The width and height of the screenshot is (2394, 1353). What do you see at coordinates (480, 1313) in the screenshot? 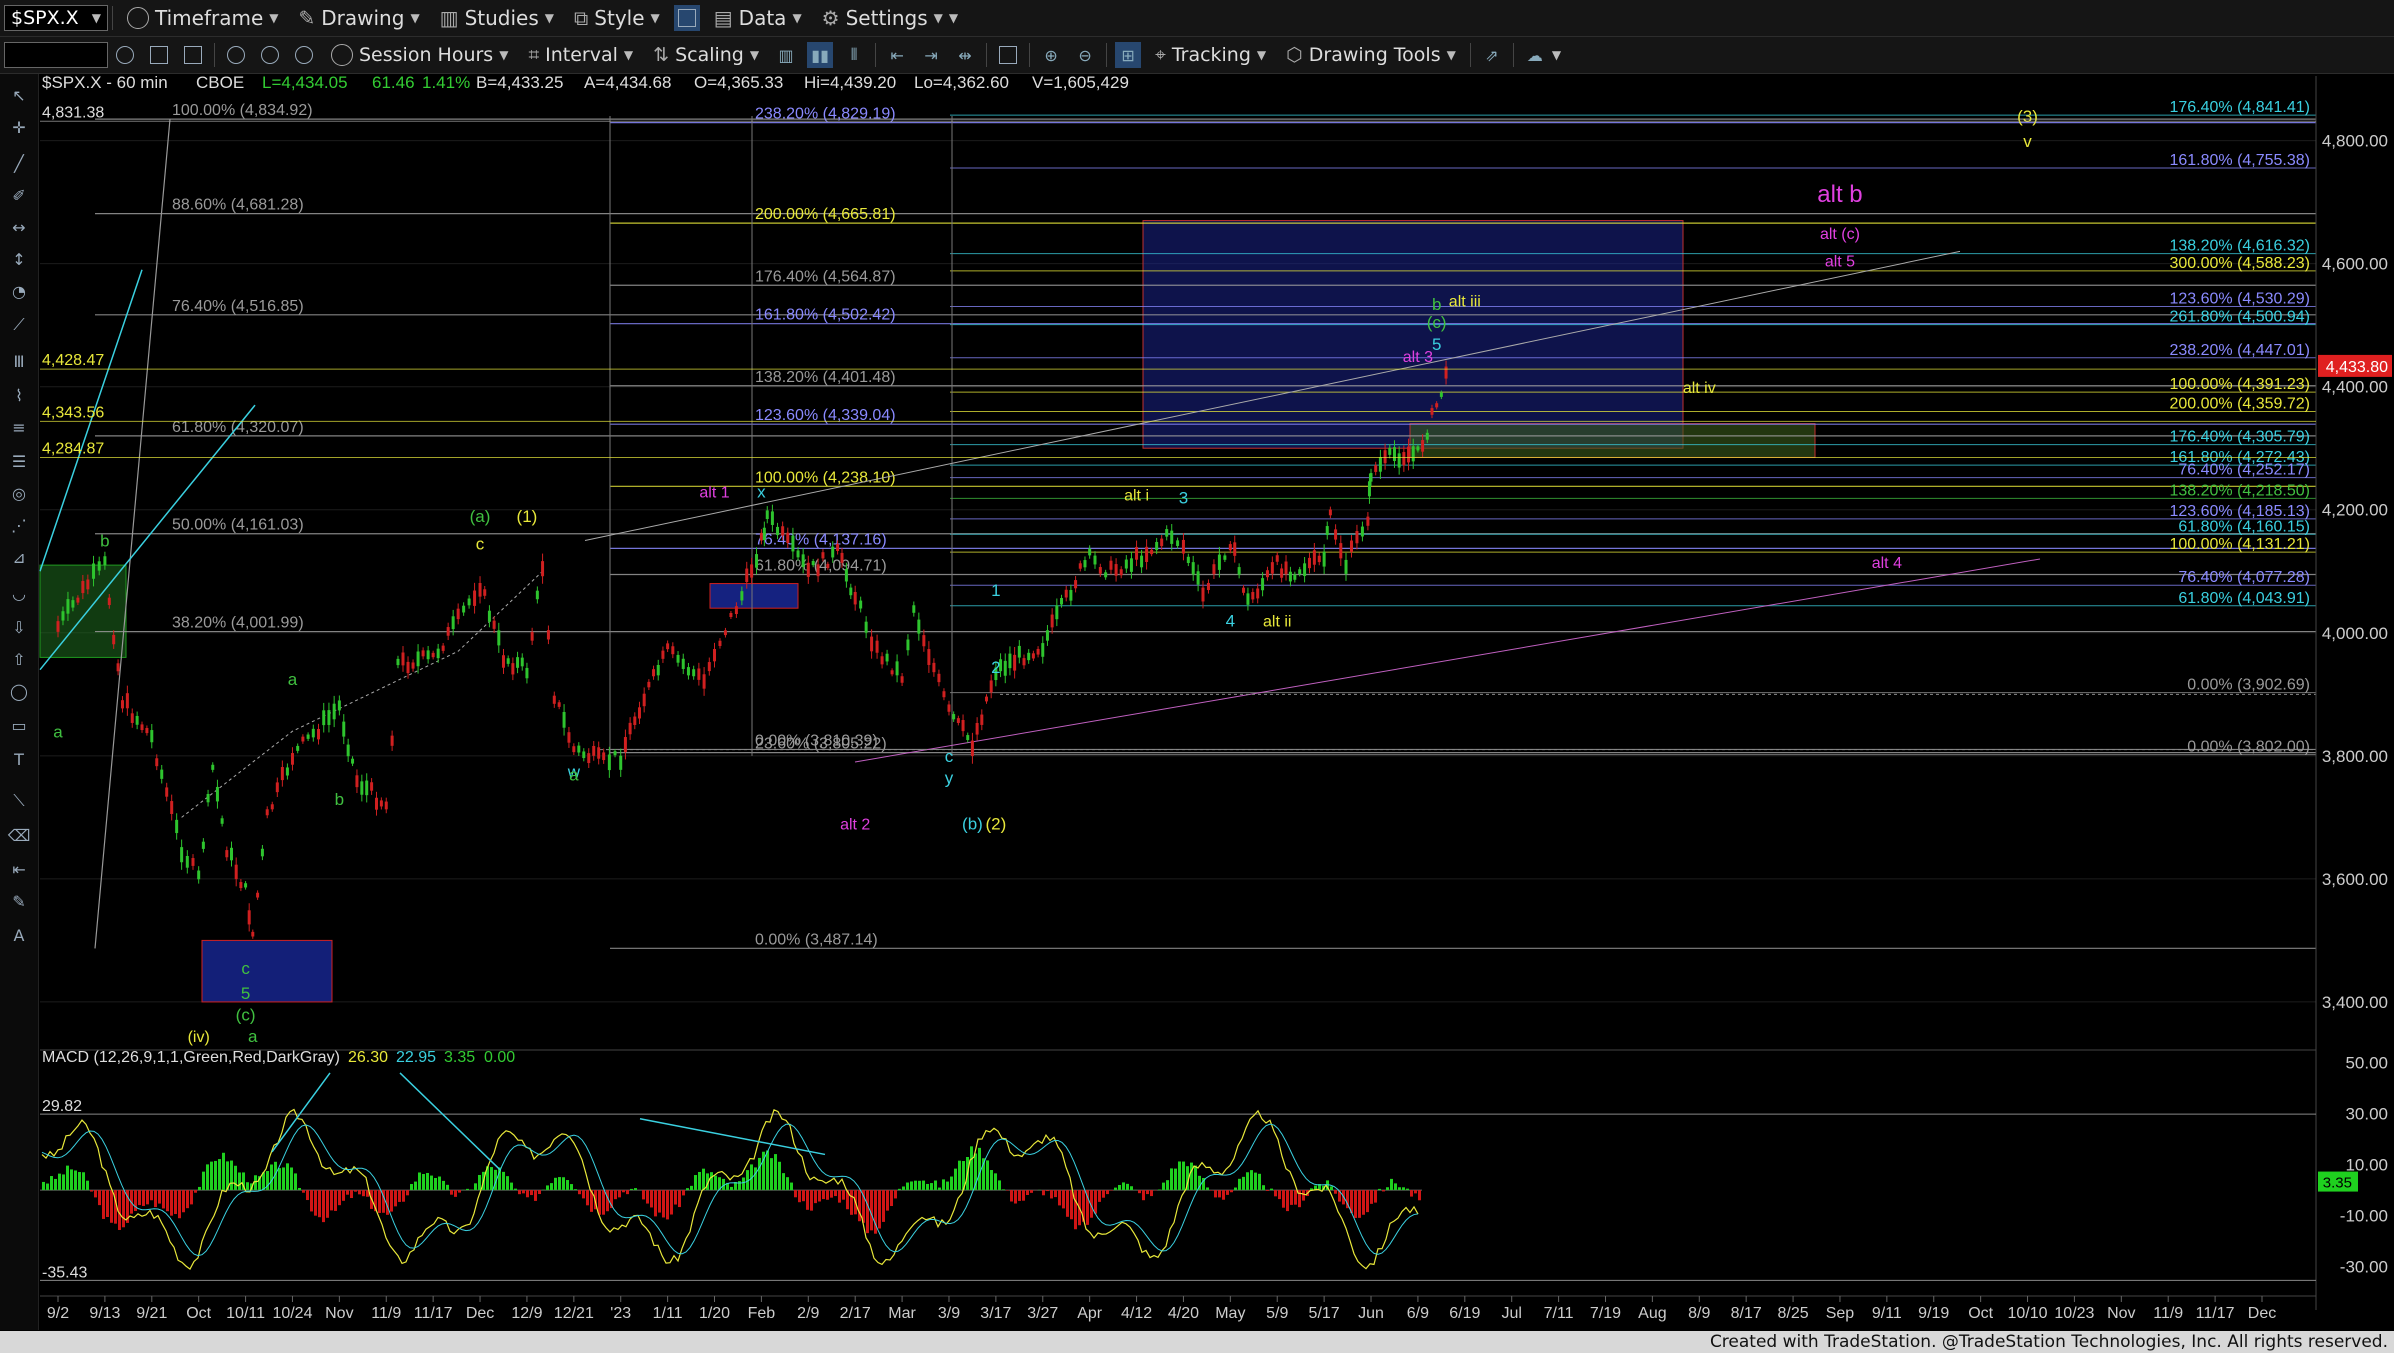
I see `time-tick-label: Dec` at bounding box center [480, 1313].